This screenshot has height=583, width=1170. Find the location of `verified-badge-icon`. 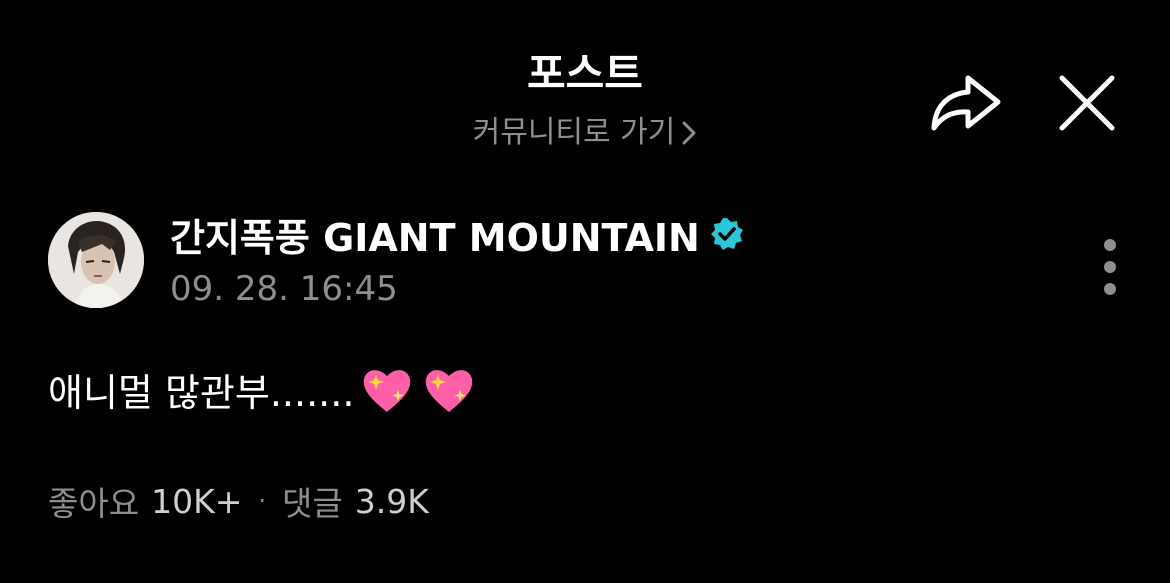

verified-badge-icon is located at coordinates (726, 234).